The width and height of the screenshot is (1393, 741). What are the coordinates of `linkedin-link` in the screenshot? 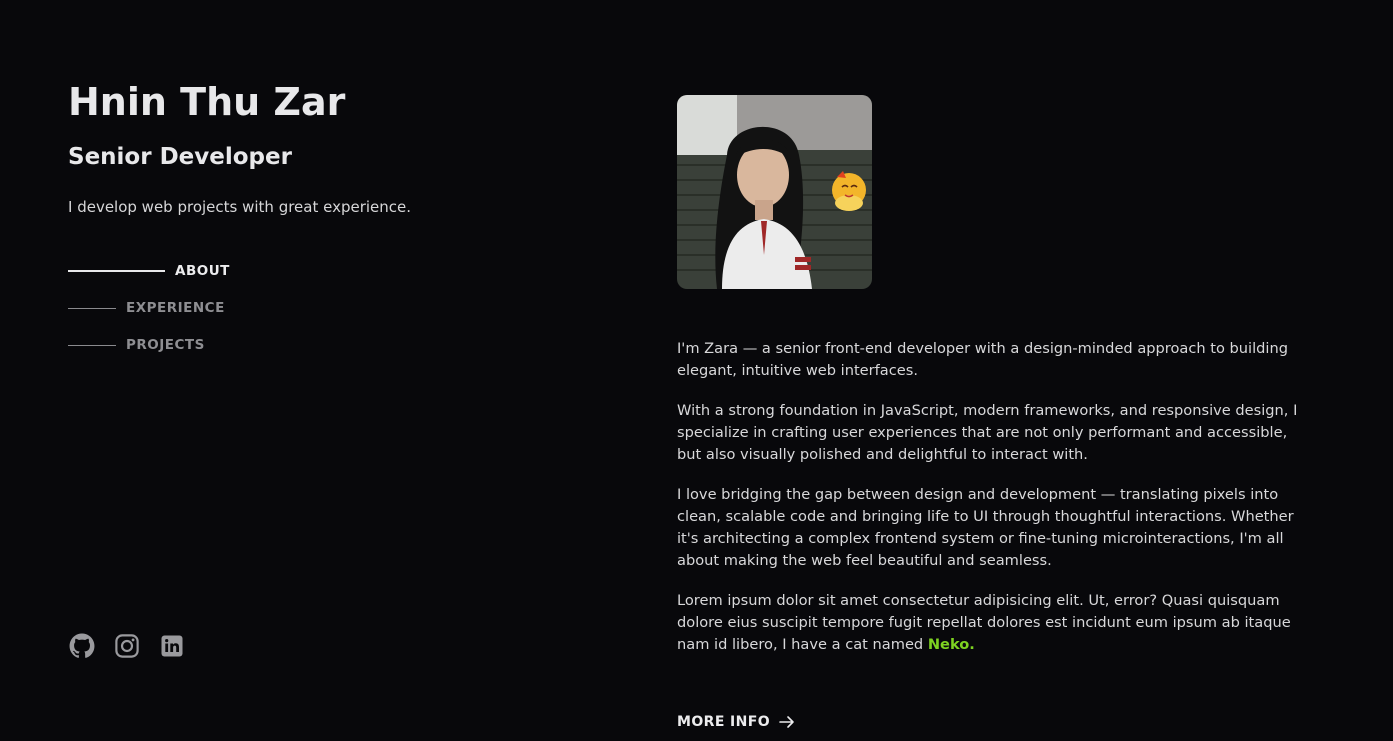 It's located at (172, 646).